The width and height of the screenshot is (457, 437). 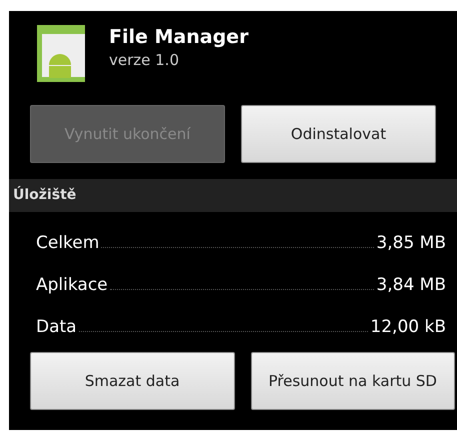 What do you see at coordinates (178, 37) in the screenshot?
I see `app-name: File Manager` at bounding box center [178, 37].